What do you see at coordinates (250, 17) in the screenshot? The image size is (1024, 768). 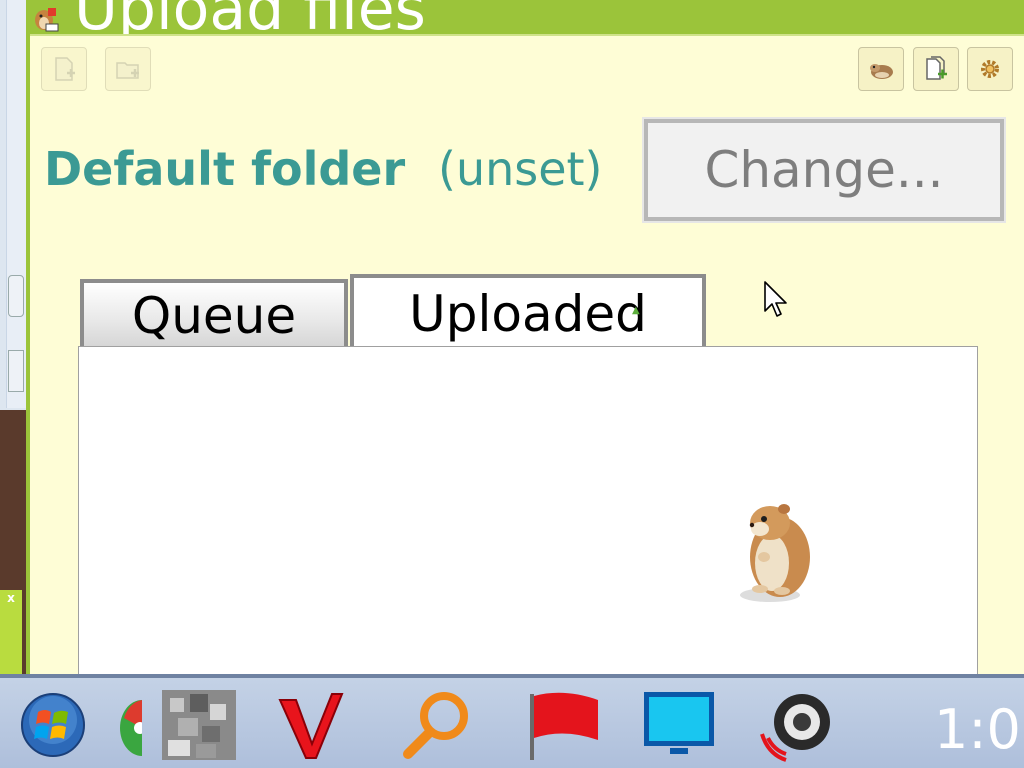 I see `window-title: Upload files` at bounding box center [250, 17].